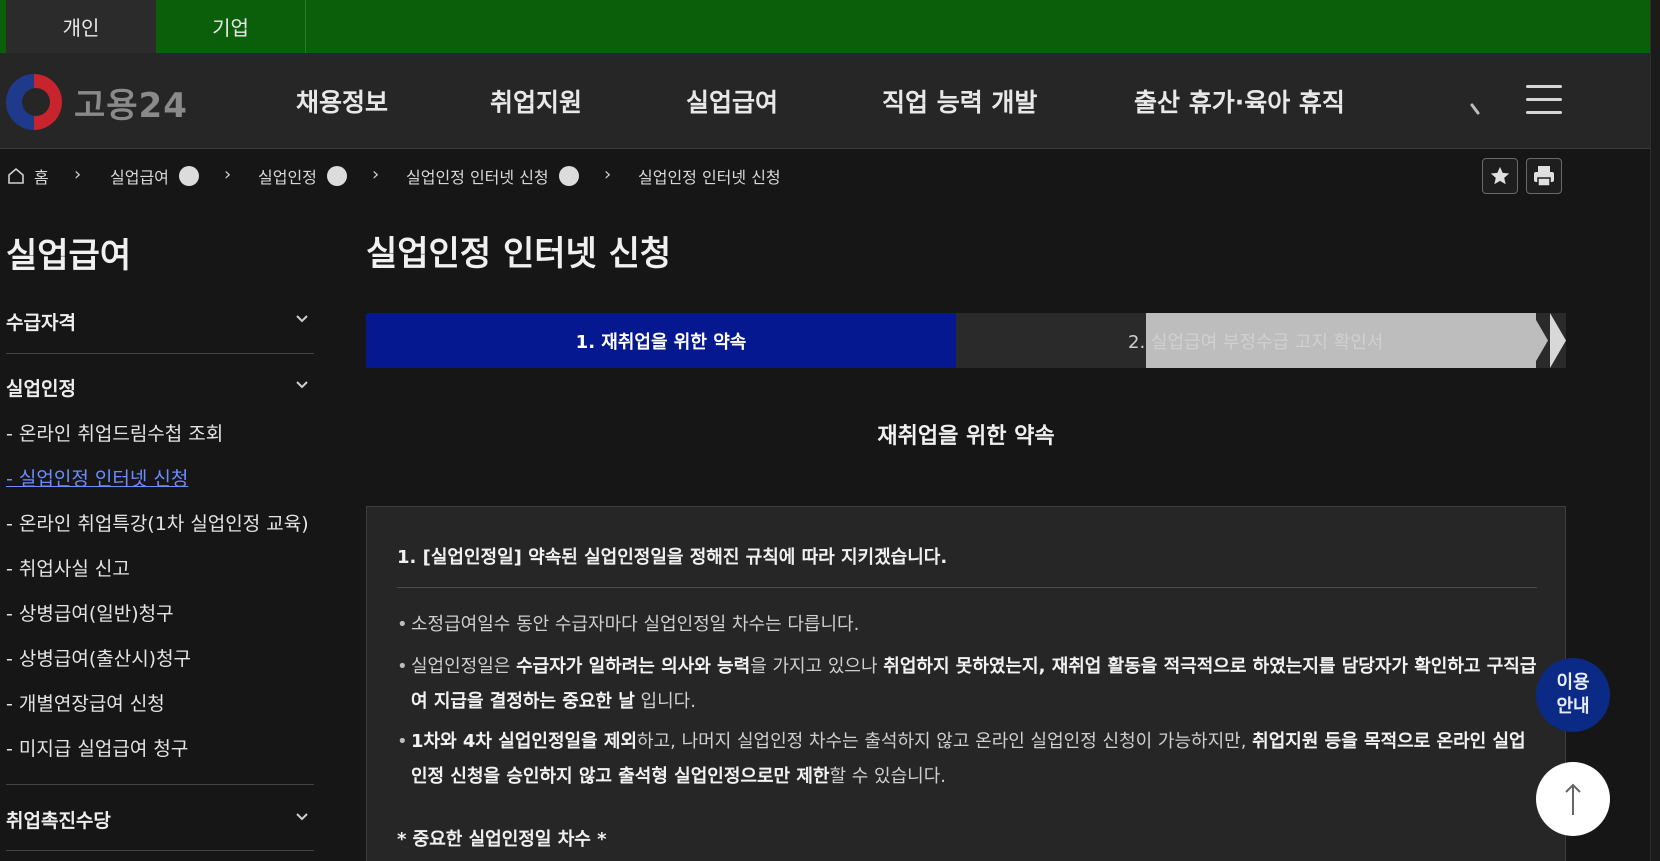 The width and height of the screenshot is (1660, 861). Describe the element at coordinates (966, 340) in the screenshot. I see `step-indicator: 1. 재취업을 위한 약속 2. 실업급여 부정수급 고지 확인서` at that location.